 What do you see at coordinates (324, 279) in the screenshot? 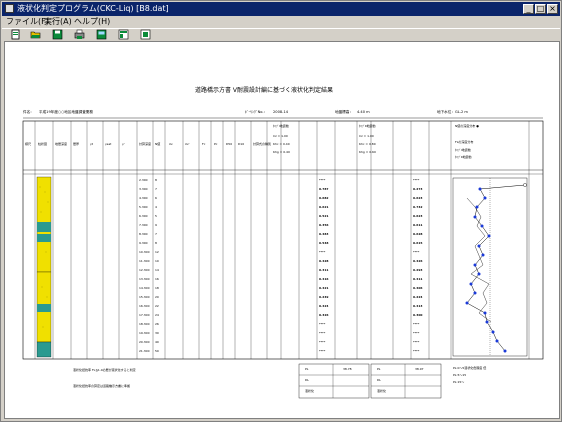
I see `row-fl-type1: 0.416` at bounding box center [324, 279].